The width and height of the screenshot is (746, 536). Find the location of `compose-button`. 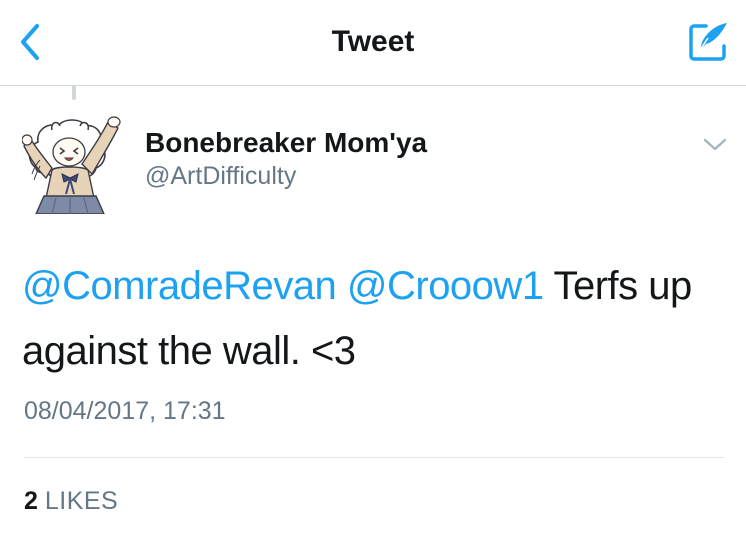

compose-button is located at coordinates (709, 41).